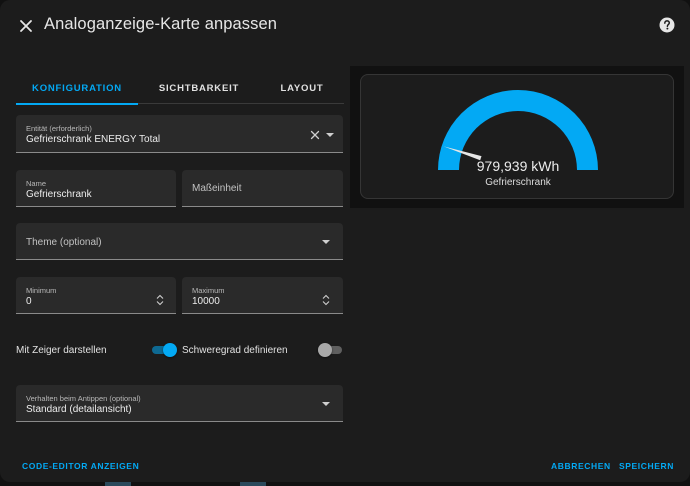 Image resolution: width=690 pixels, height=486 pixels. I want to click on tab-konfiguration: KONFIGURATION, so click(77, 89).